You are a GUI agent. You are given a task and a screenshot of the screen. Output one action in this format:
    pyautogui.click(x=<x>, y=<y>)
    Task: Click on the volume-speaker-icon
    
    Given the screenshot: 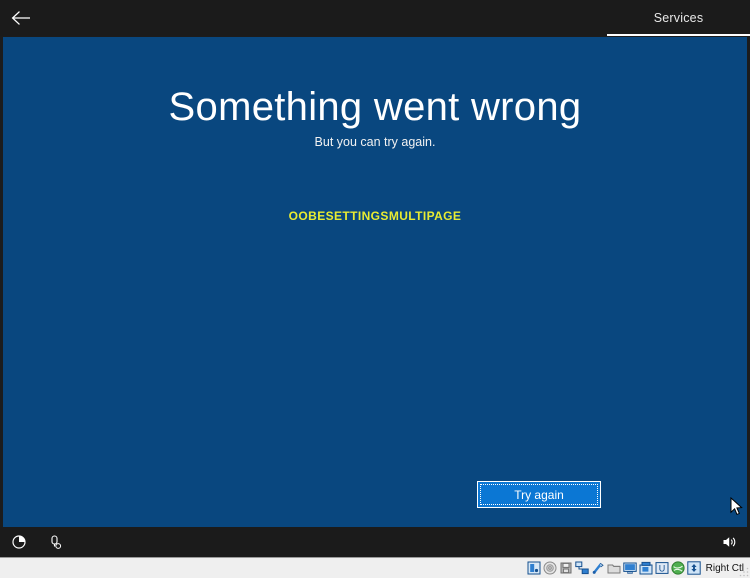 What is the action you would take?
    pyautogui.click(x=729, y=542)
    